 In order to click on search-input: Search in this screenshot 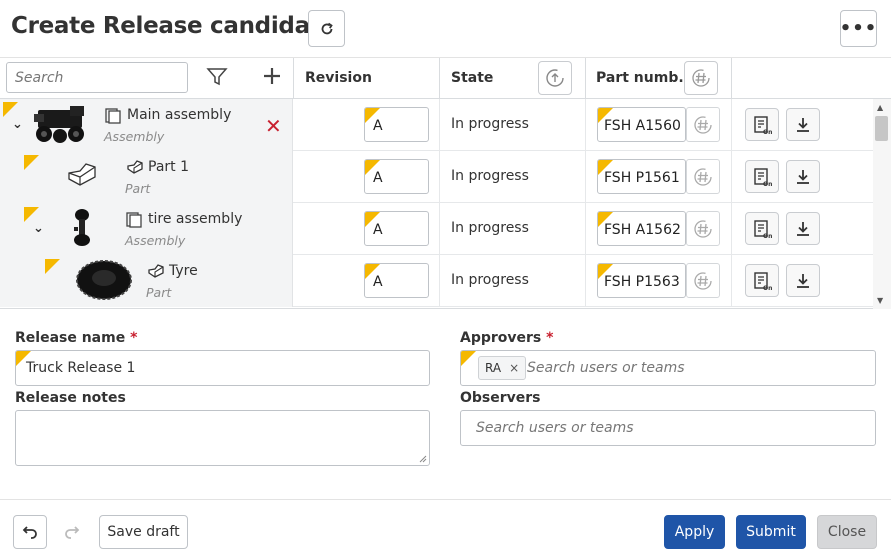, I will do `click(97, 77)`.